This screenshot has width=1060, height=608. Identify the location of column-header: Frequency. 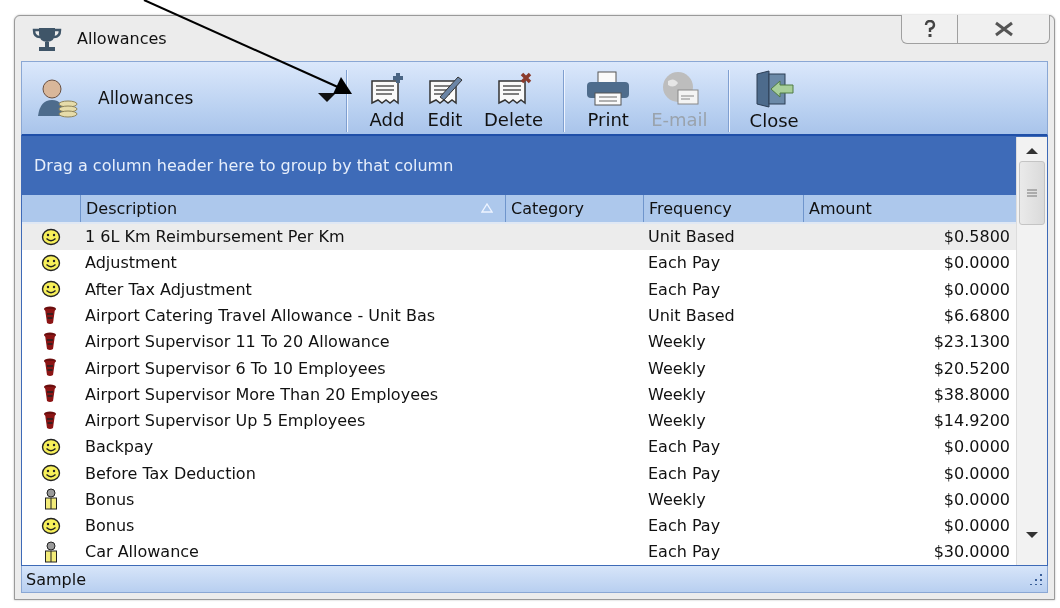
(723, 208).